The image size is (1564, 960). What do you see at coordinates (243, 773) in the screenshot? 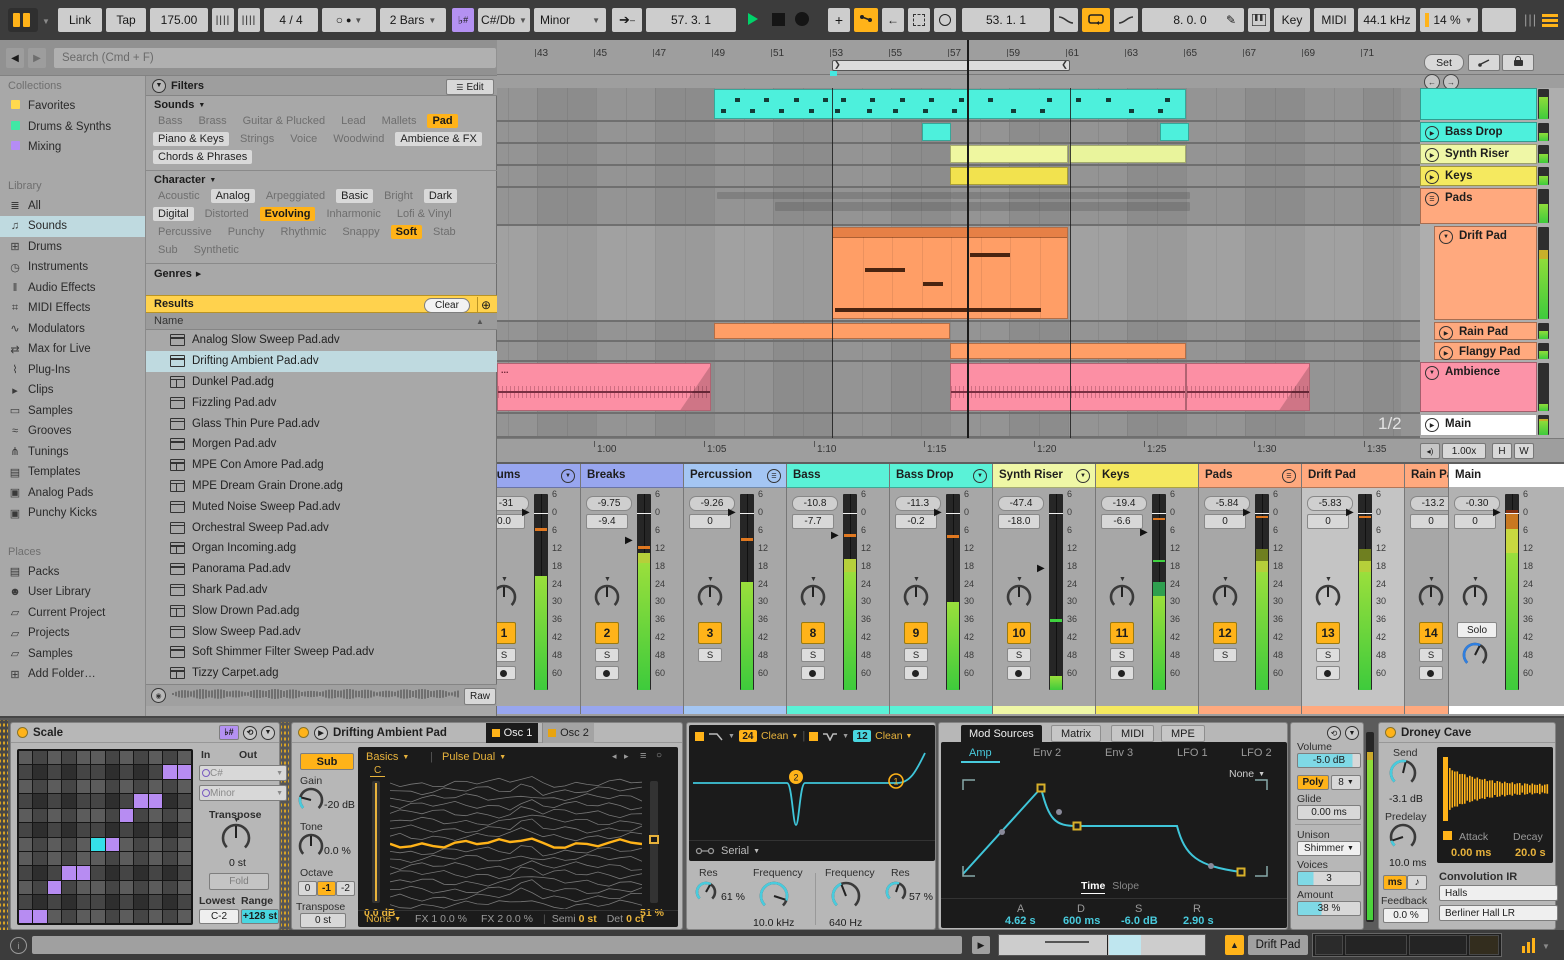
I see `scale-root-select: C# ▼` at bounding box center [243, 773].